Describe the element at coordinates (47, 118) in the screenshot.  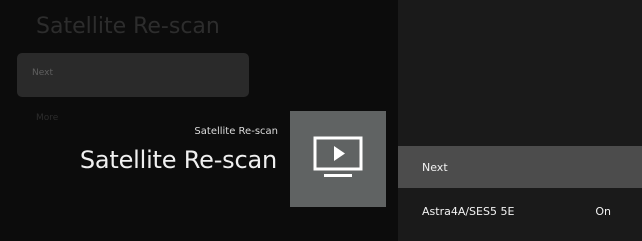
I see `background-more-item: More` at that location.